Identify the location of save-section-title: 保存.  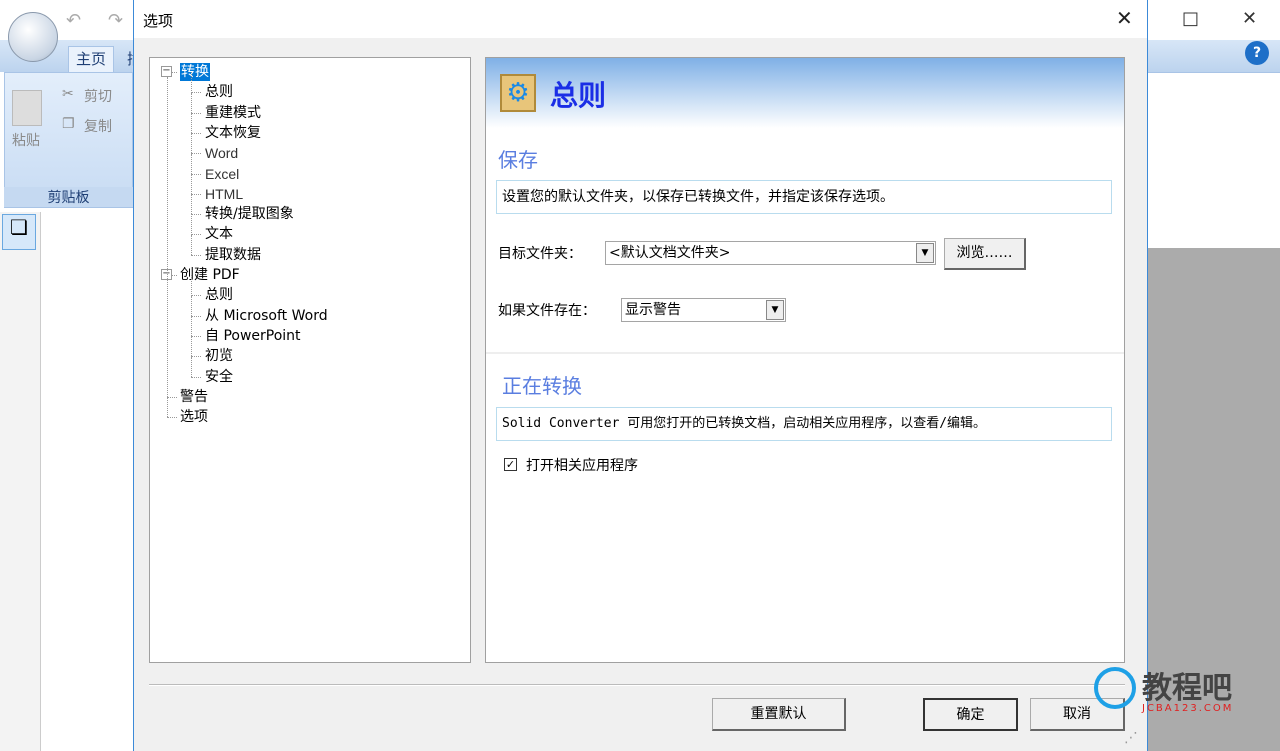
(518, 160).